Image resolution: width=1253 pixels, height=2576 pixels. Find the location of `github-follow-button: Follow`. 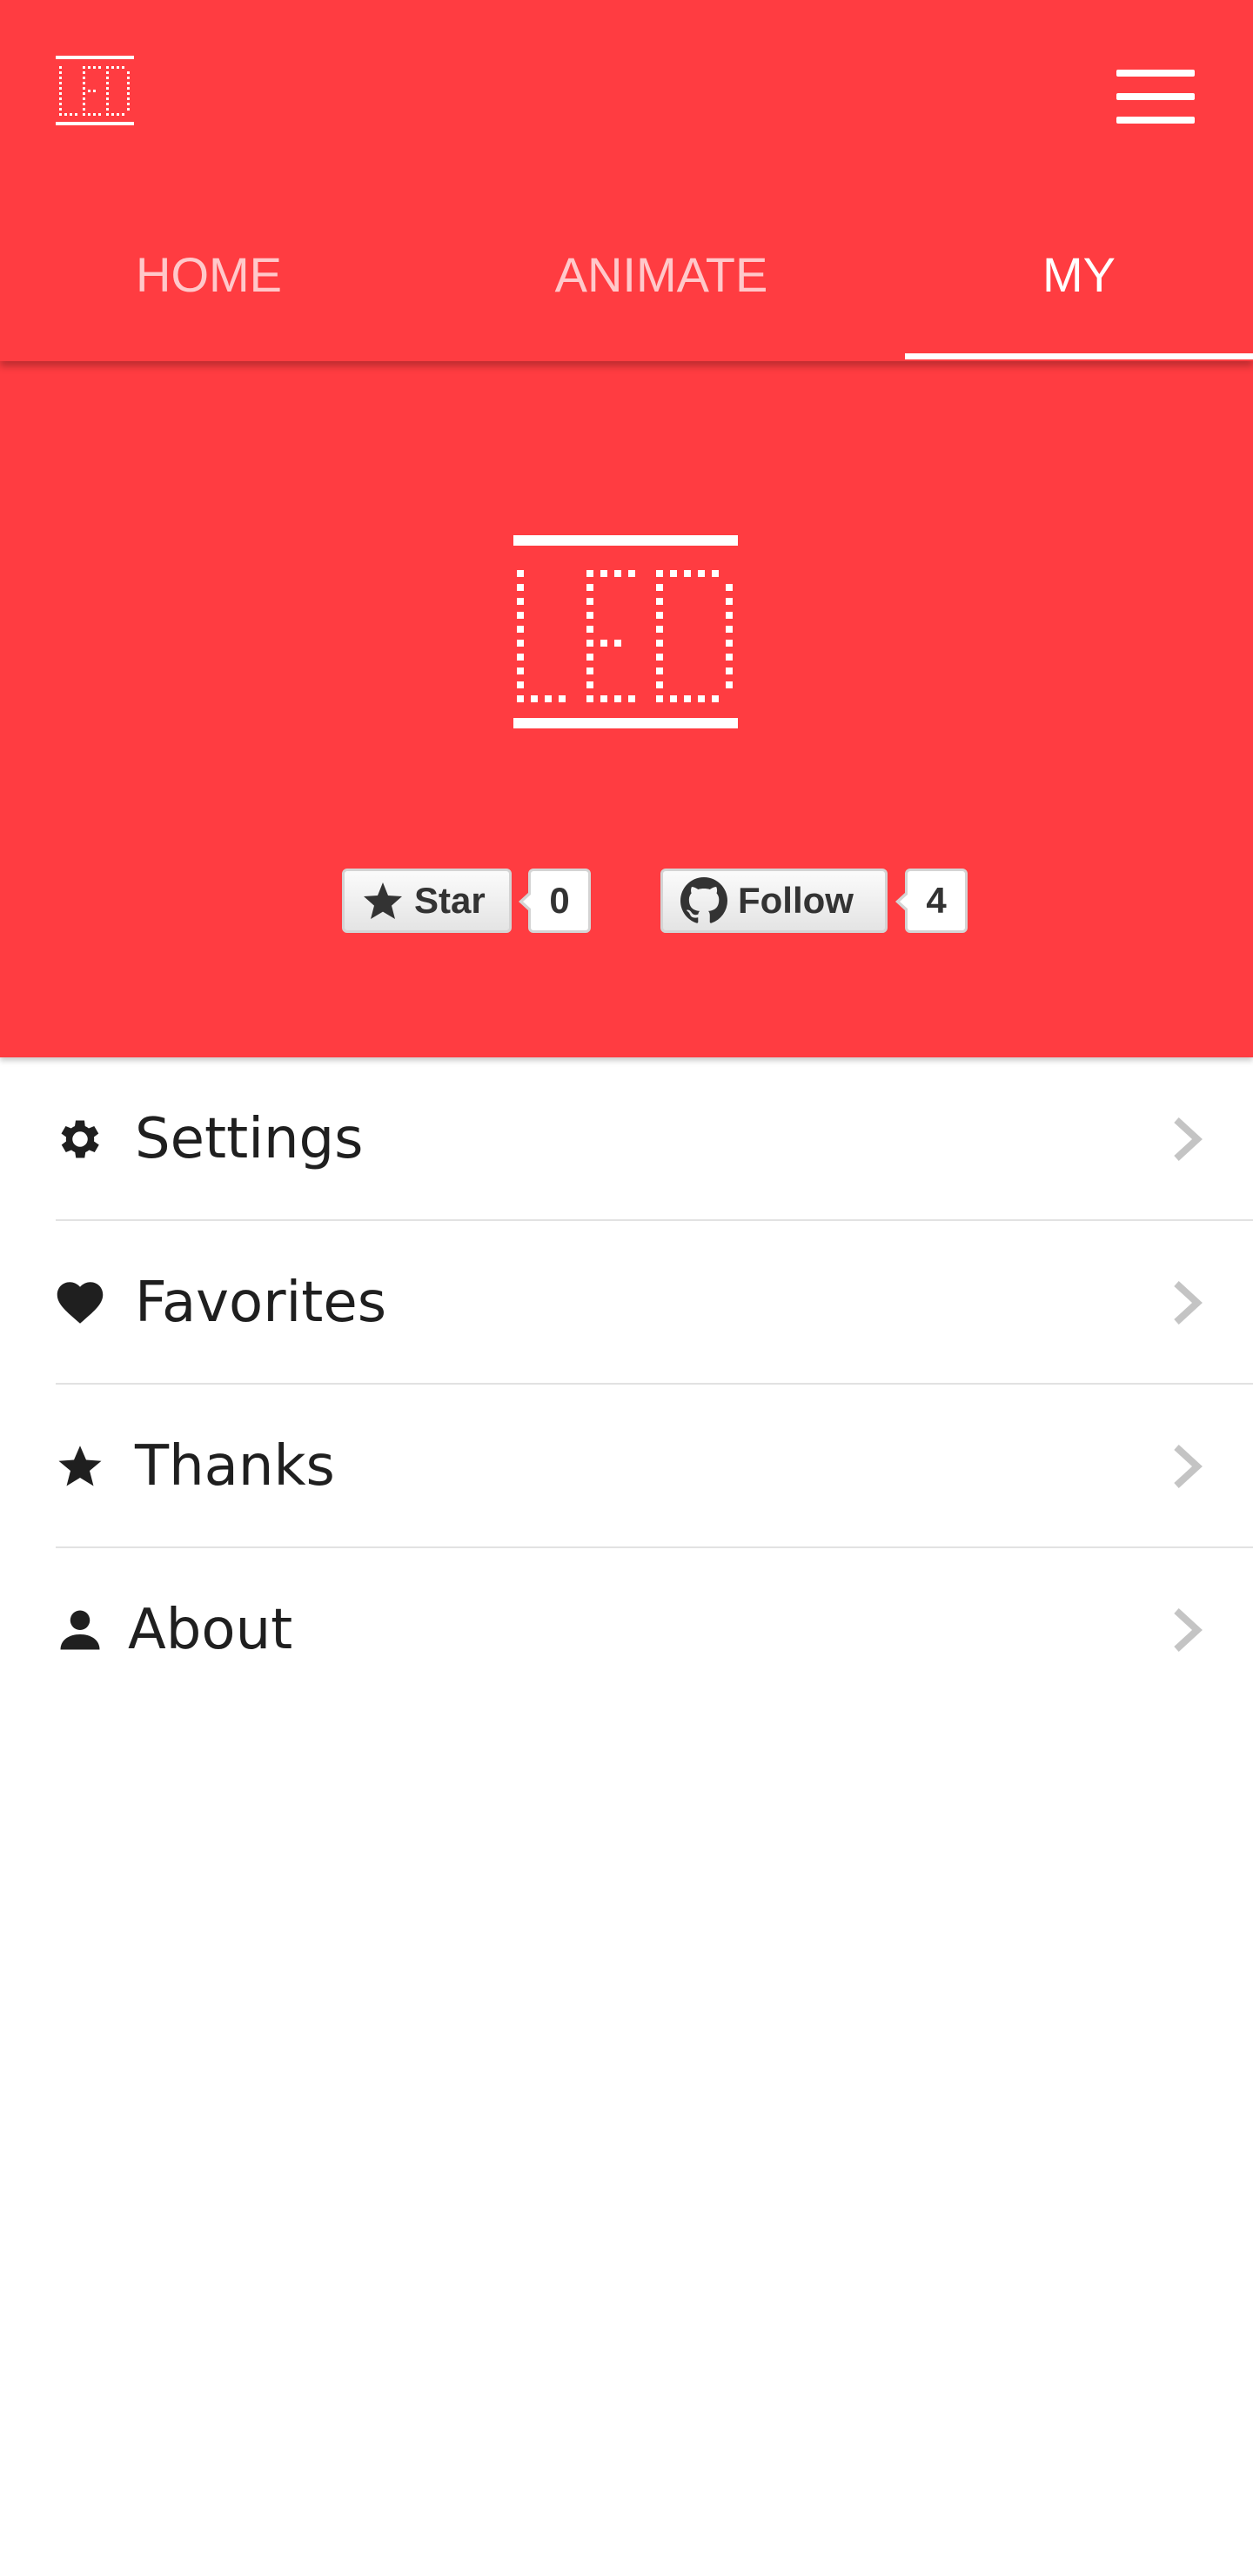

github-follow-button: Follow is located at coordinates (774, 901).